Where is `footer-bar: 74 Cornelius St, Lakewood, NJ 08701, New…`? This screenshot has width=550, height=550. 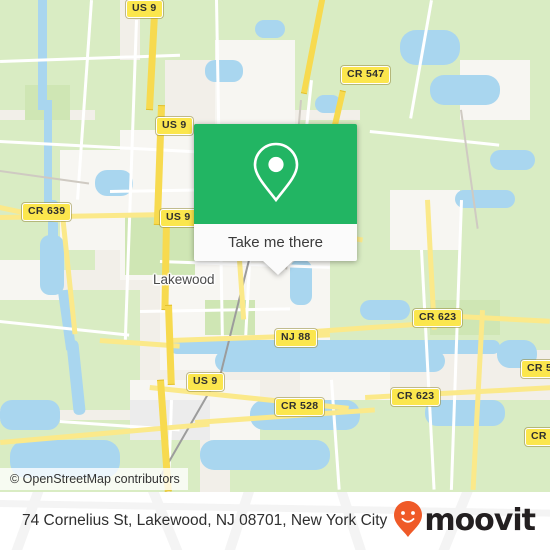 footer-bar: 74 Cornelius St, Lakewood, NJ 08701, New… is located at coordinates (275, 521).